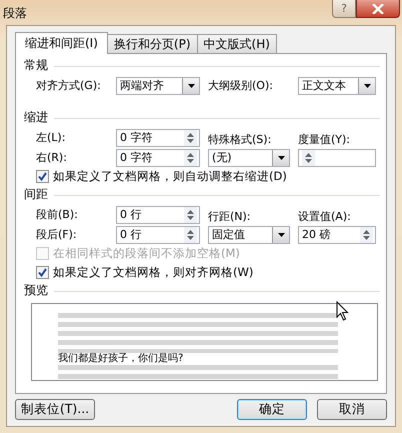 The width and height of the screenshot is (402, 433). I want to click on tab: 缩进和间距(I), so click(61, 43).